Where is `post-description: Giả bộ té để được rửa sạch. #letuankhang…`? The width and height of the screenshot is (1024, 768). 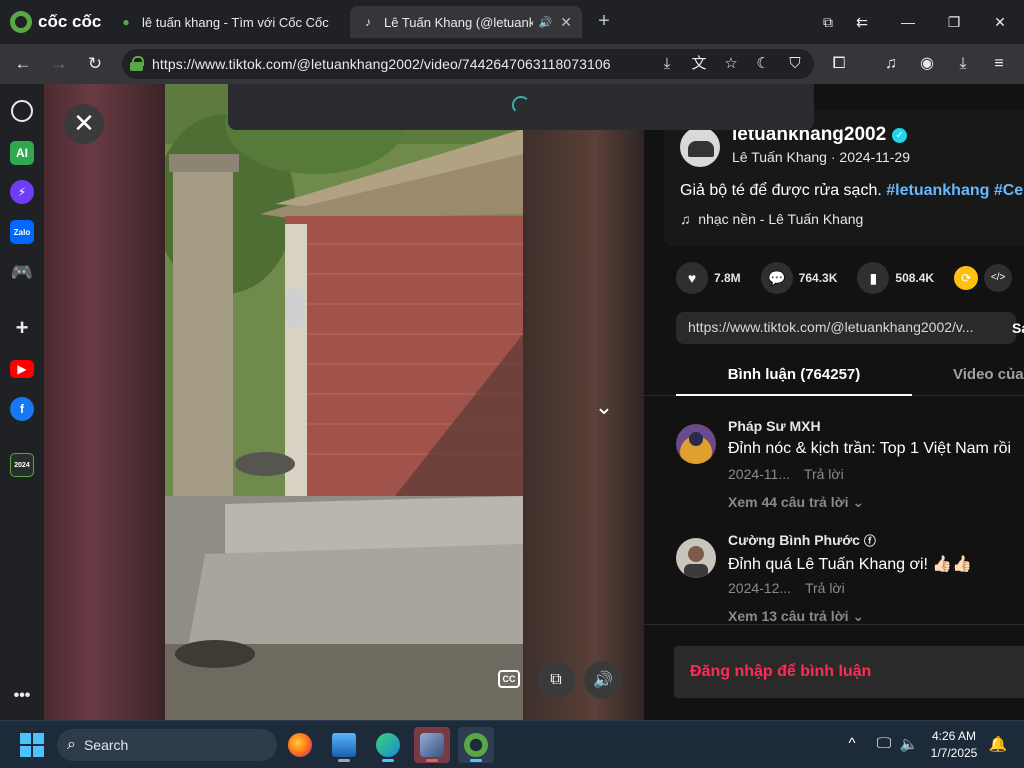 post-description: Giả bộ té để được rửa sạch. #letuankhang… is located at coordinates (851, 191).